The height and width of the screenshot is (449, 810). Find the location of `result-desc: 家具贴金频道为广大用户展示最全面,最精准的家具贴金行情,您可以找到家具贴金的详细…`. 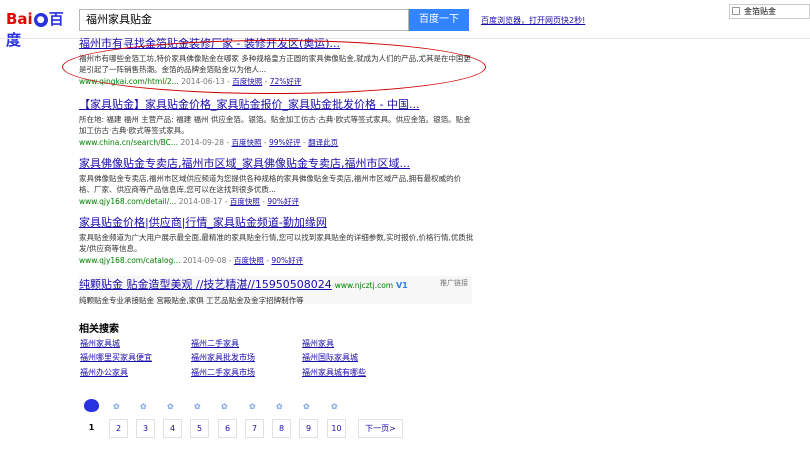

result-desc: 家具贴金频道为广大用户展示最全面,最精准的家具贴金行情,您可以找到家具贴金的详细… is located at coordinates (276, 243).